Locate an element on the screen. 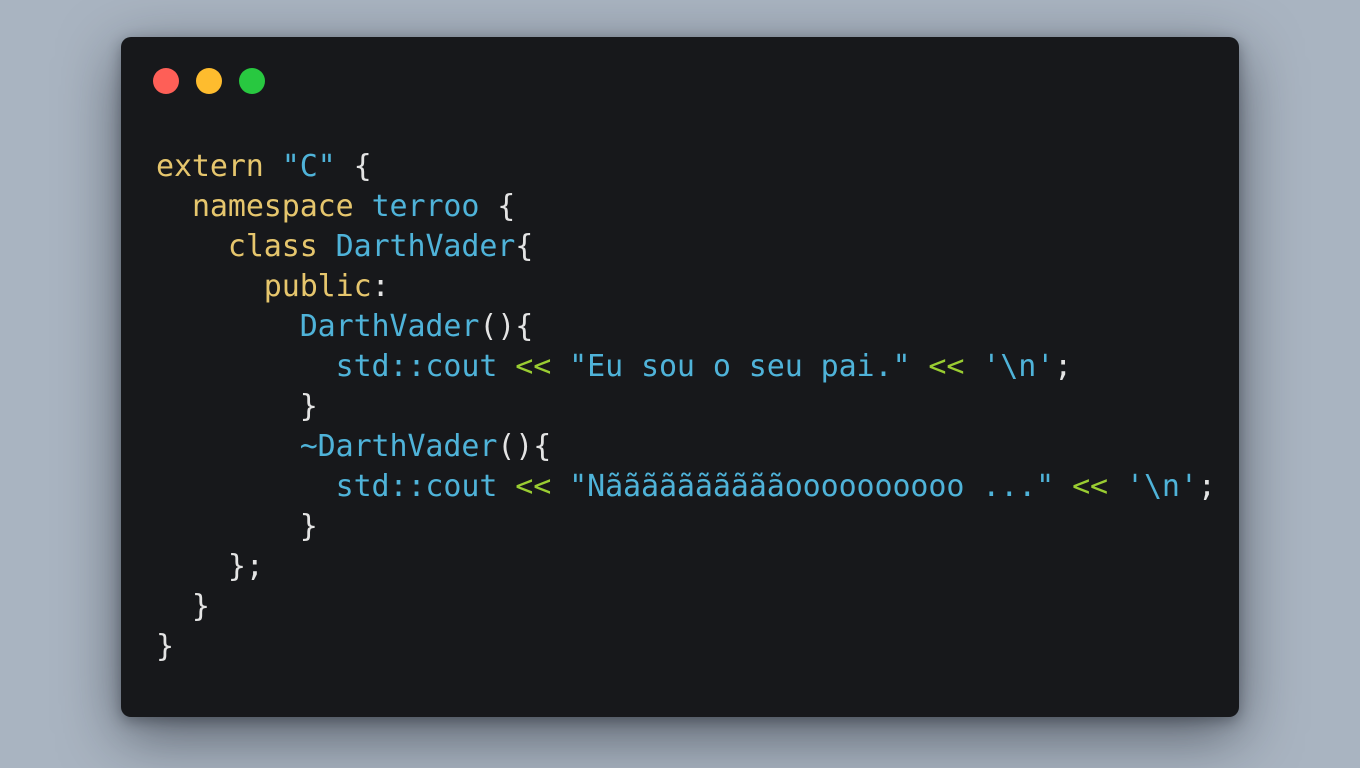 The image size is (1360, 768). code-token: terroo is located at coordinates (425, 206).